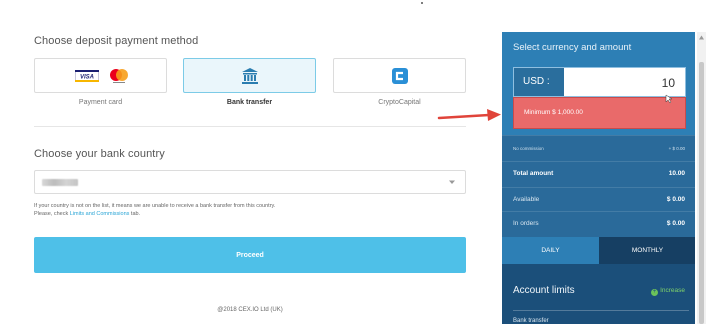  What do you see at coordinates (399, 102) in the screenshot?
I see `cryptocapital-label: CryptoCapital` at bounding box center [399, 102].